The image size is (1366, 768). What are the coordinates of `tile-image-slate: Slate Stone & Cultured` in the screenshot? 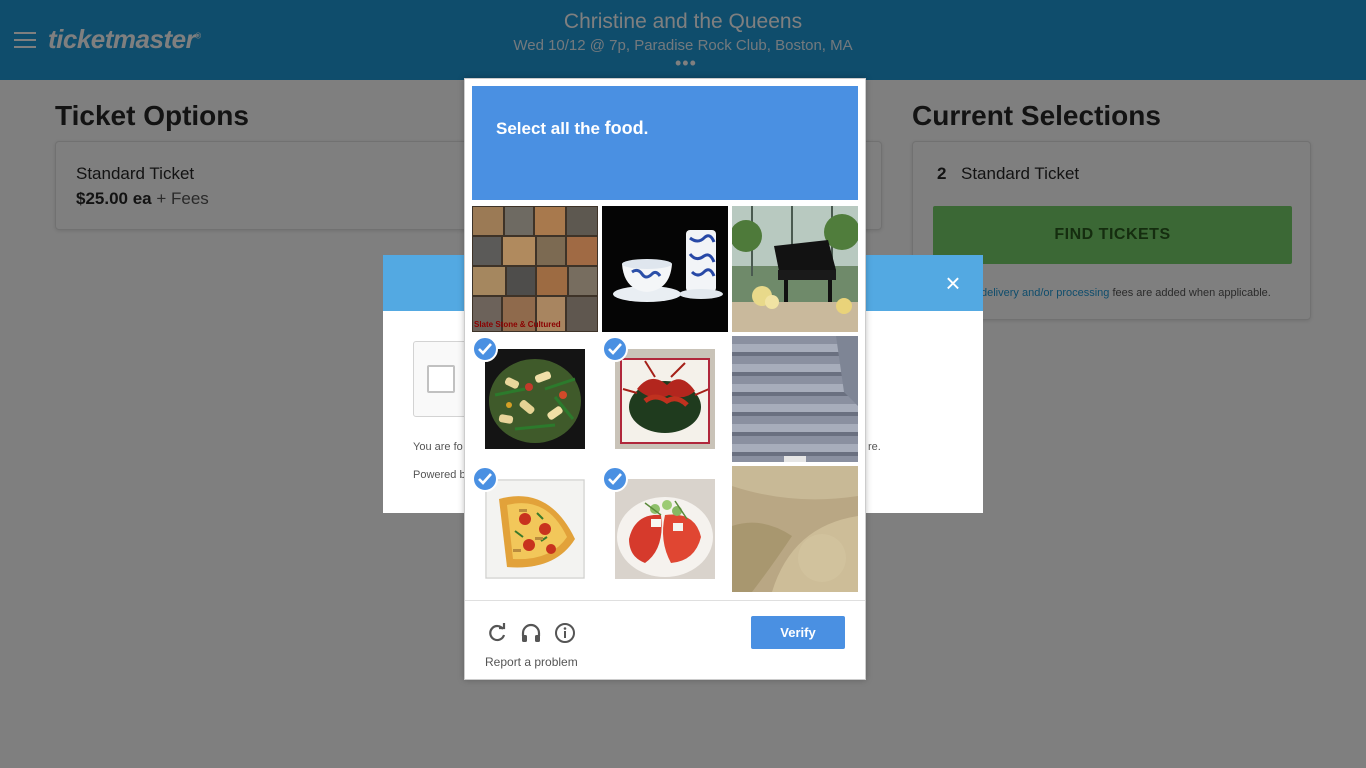 It's located at (535, 269).